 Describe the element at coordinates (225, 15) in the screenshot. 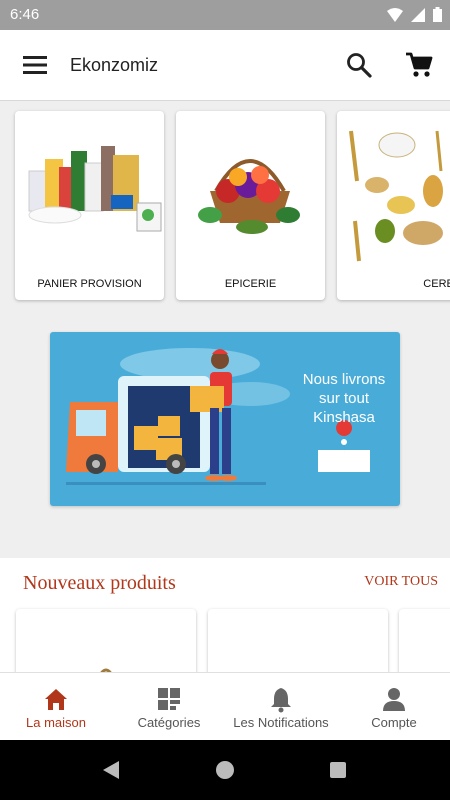

I see `status-bar: 6:46` at that location.